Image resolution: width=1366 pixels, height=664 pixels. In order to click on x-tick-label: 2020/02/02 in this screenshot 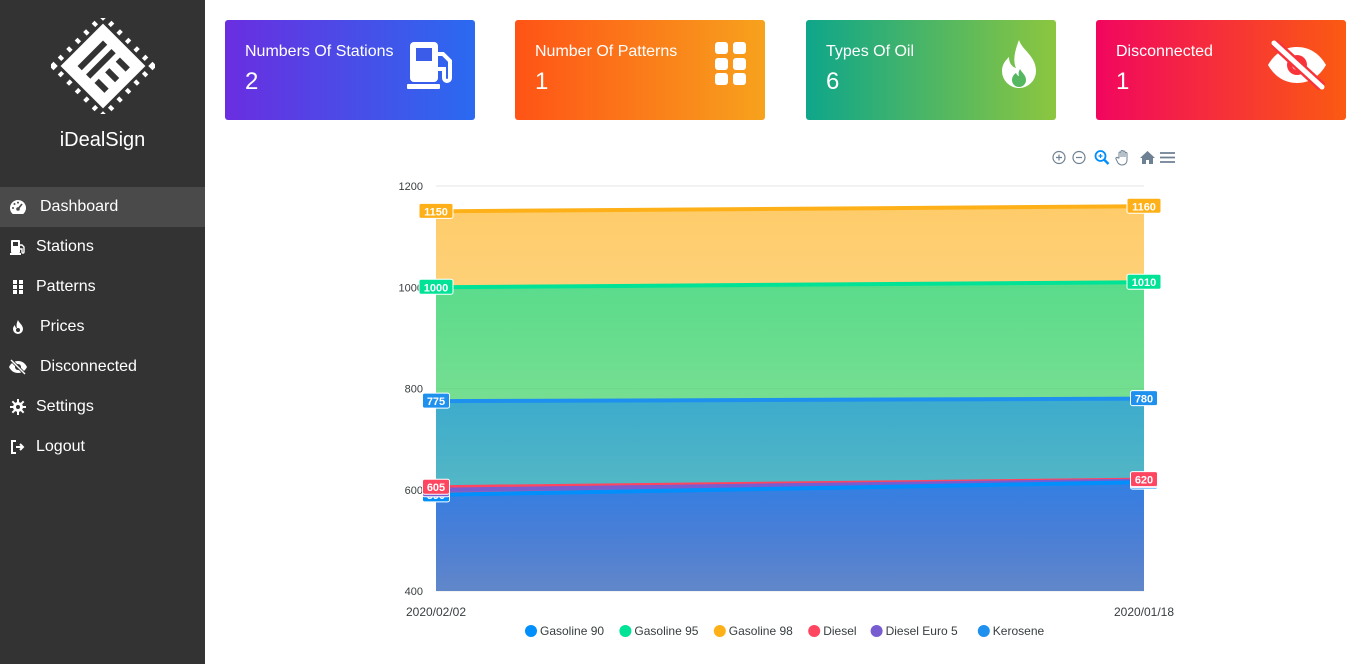, I will do `click(436, 612)`.